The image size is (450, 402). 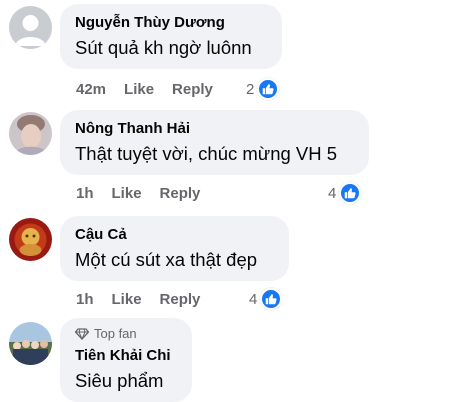 What do you see at coordinates (171, 36) in the screenshot?
I see `comment-bubble: Nguyễn Thùy Dương Sút quả kh ngờ luônn` at bounding box center [171, 36].